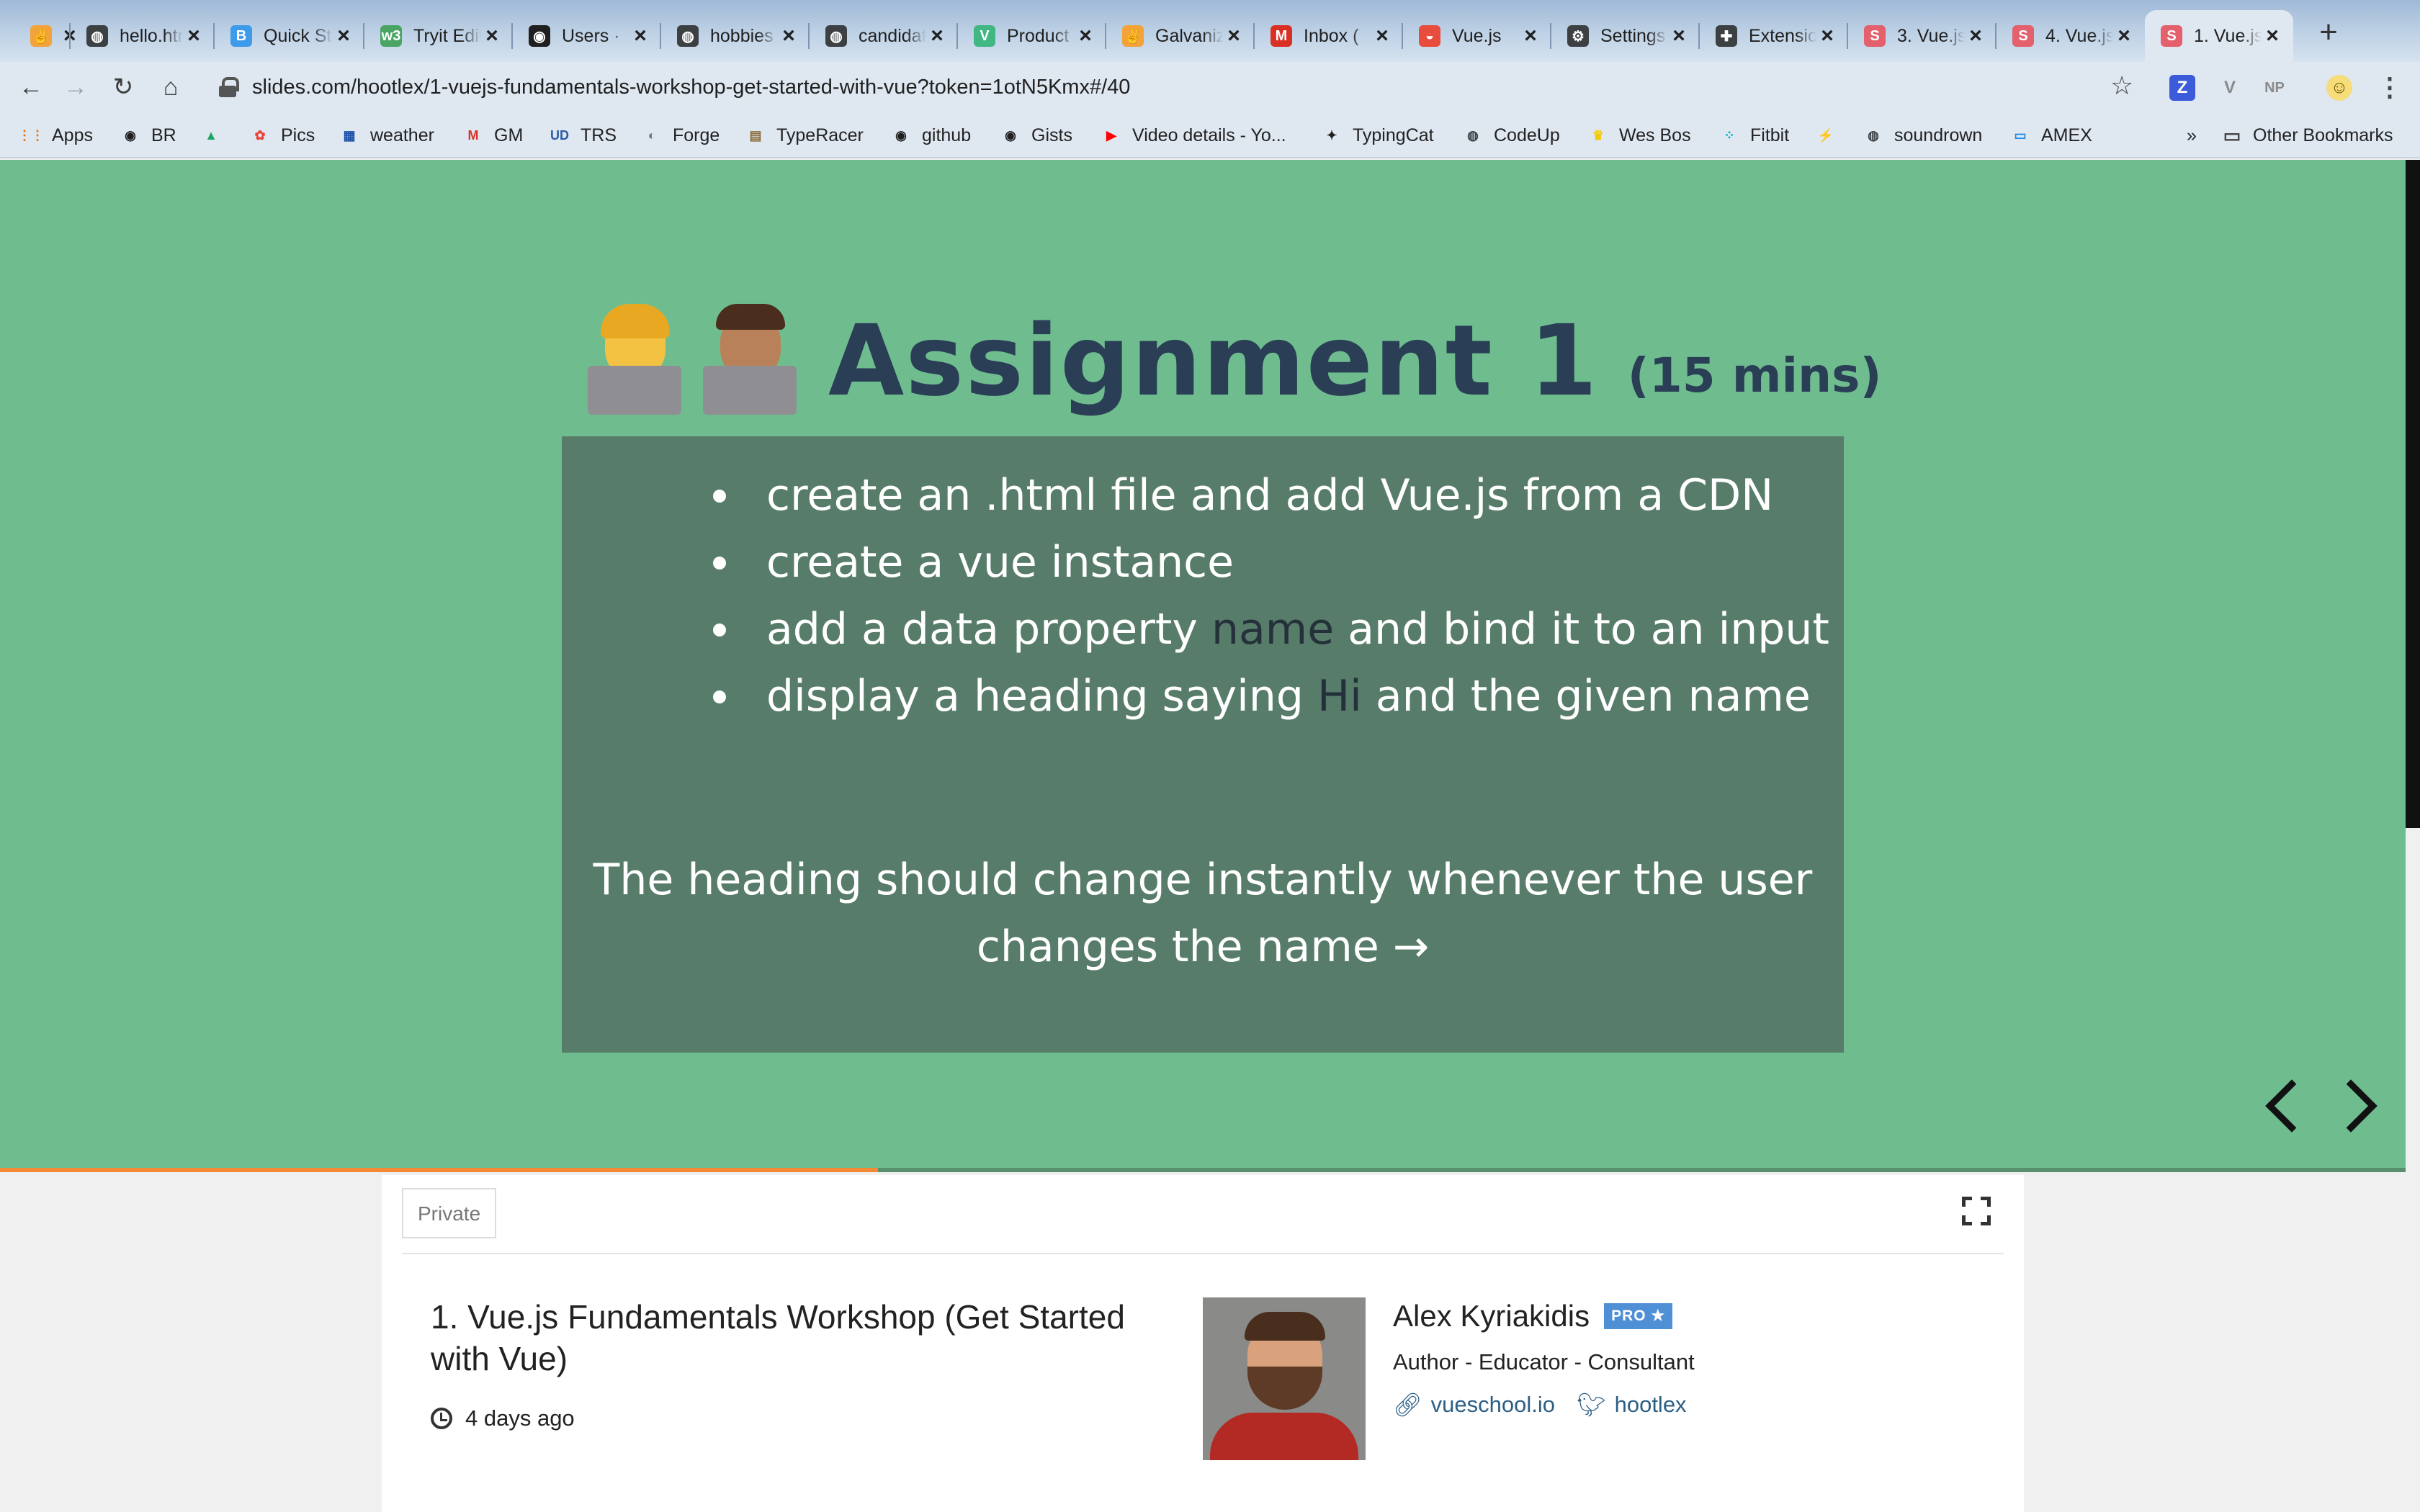 The width and height of the screenshot is (2420, 1512). I want to click on vue-devtools-extension-icon: V, so click(2230, 88).